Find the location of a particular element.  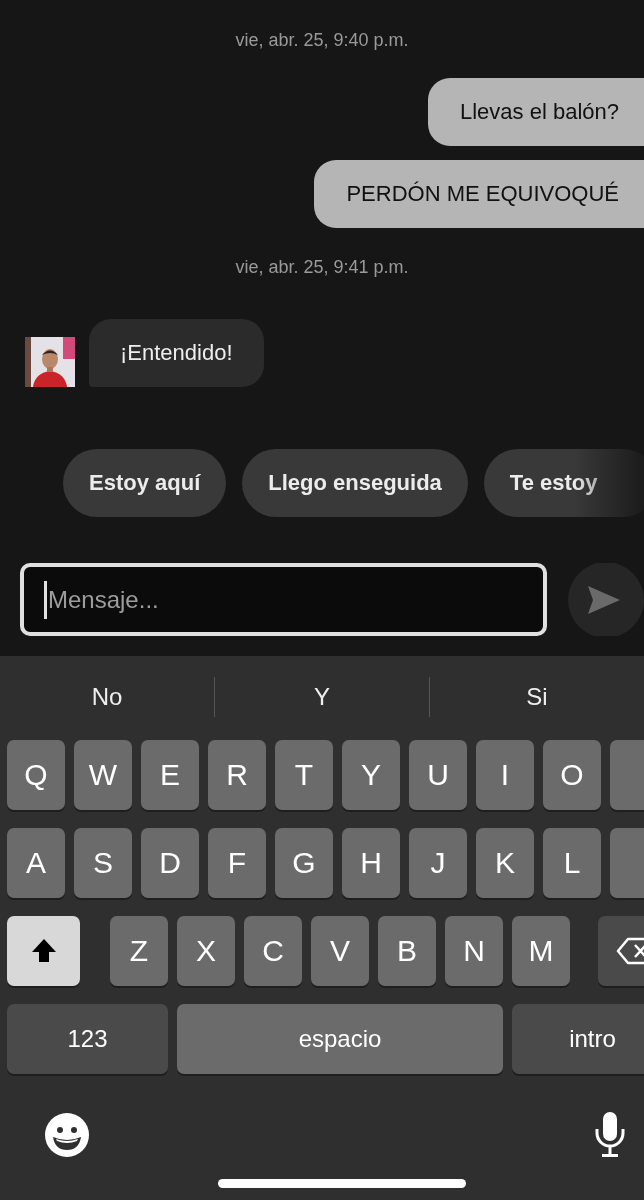

message-timestamp: vie, abr. 25, 9:40 p.m. is located at coordinates (322, 40).